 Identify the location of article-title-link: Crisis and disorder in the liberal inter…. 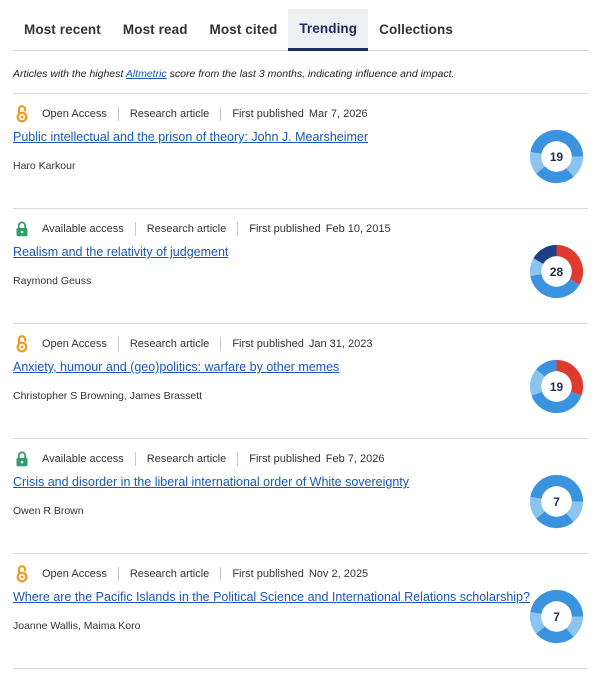
(211, 482).